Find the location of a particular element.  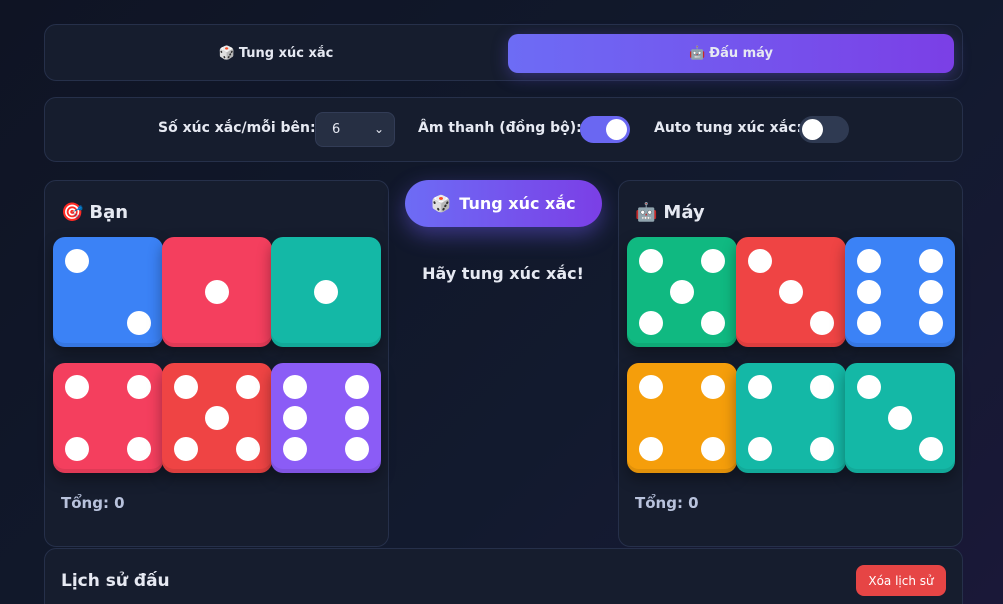

tab-roll-dice: 🎲 Tung xúc xắc is located at coordinates (276, 53).